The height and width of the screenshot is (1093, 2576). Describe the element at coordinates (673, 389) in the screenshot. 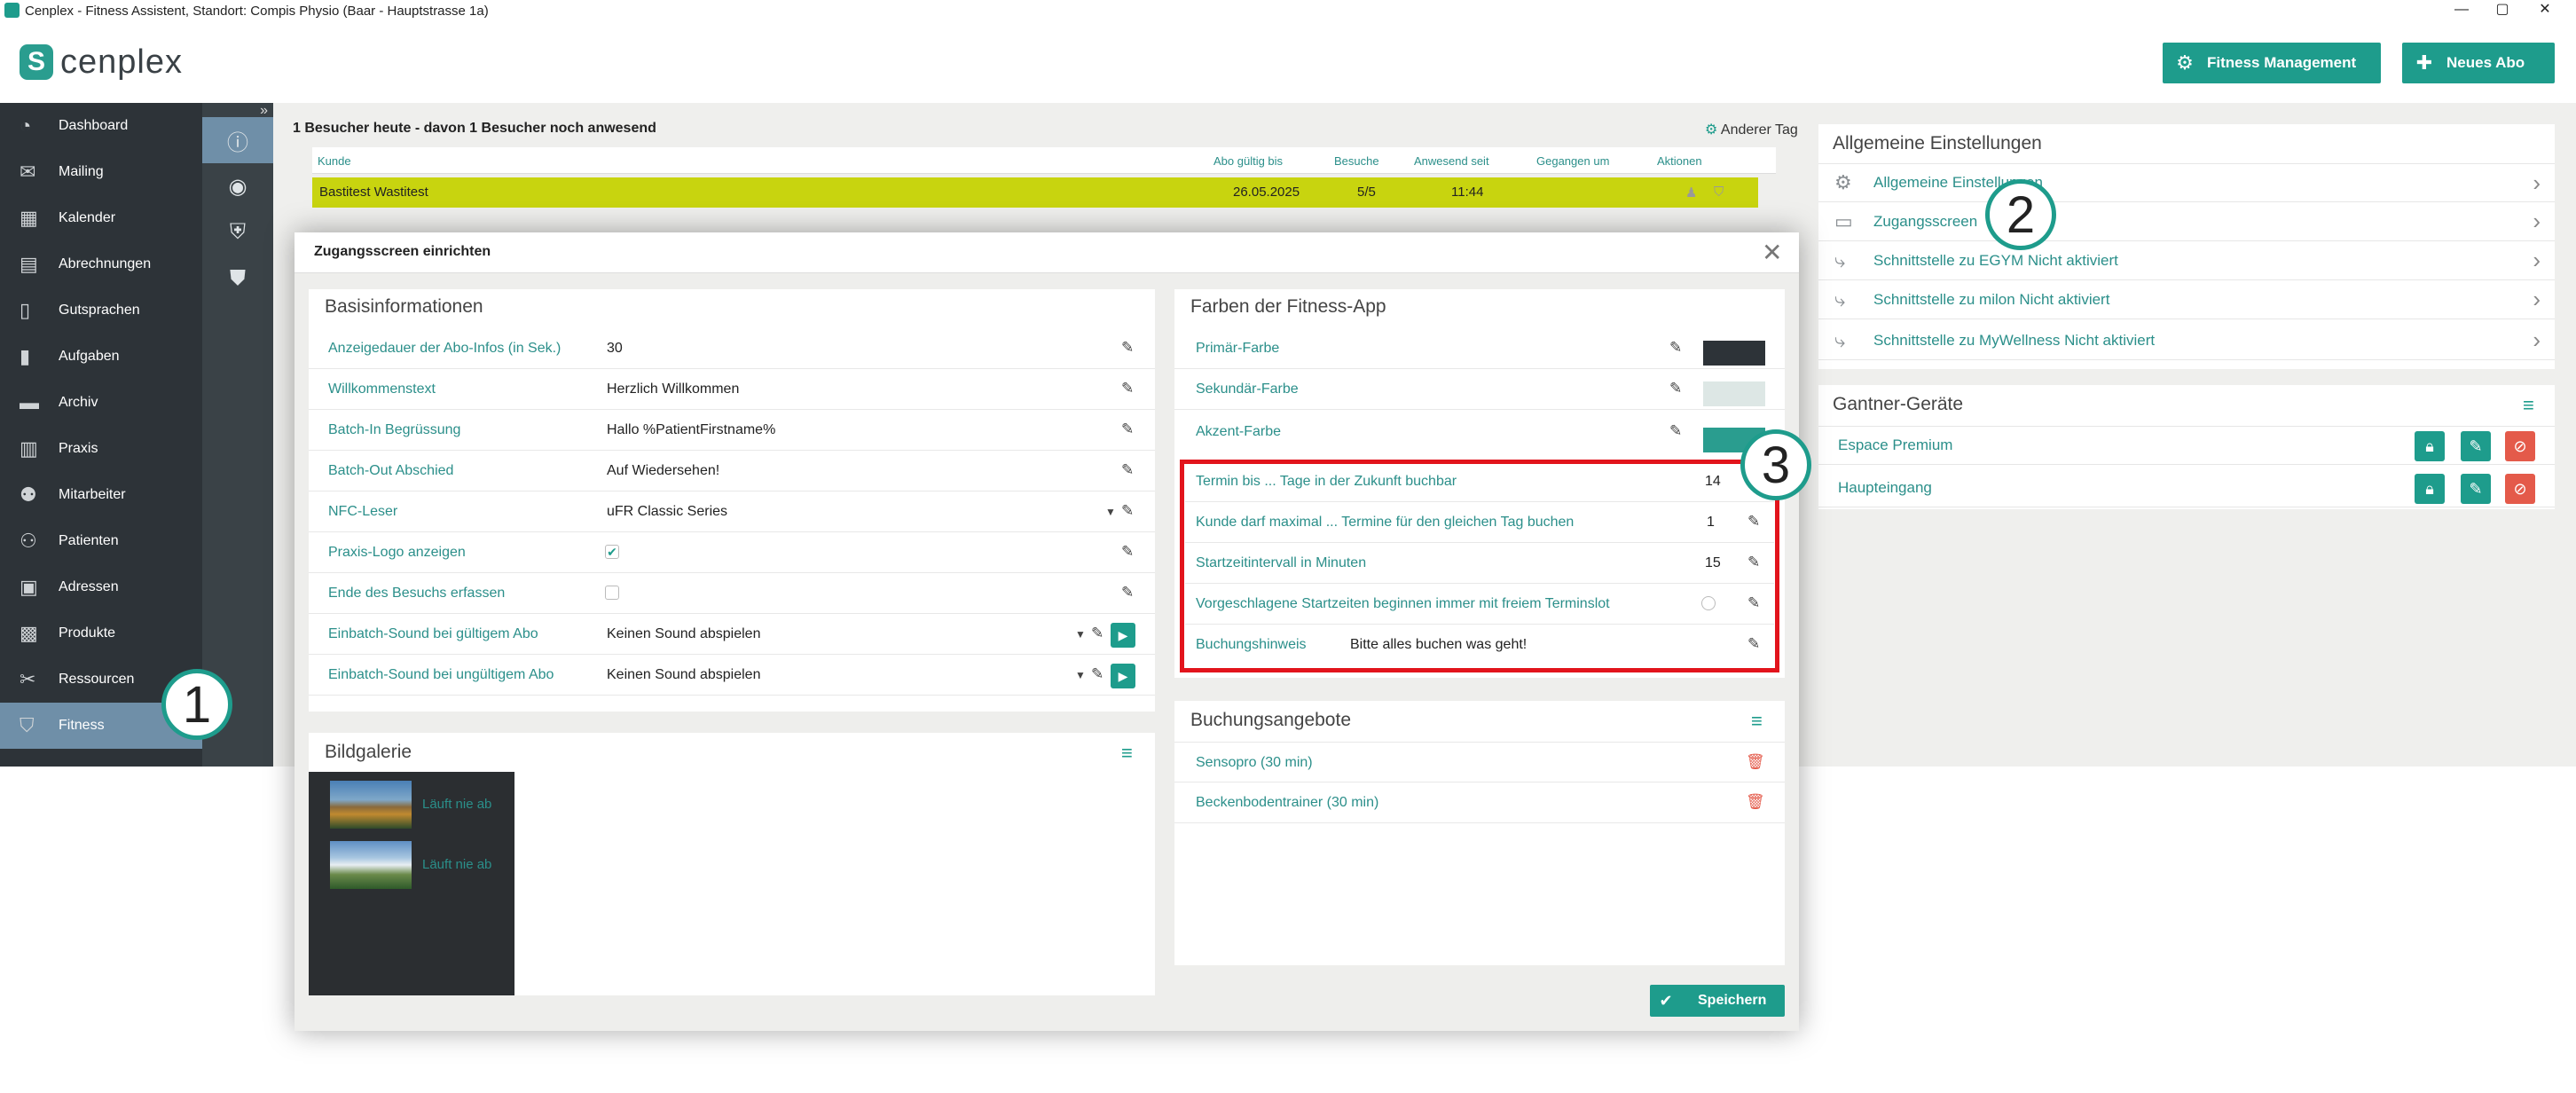

I see `field-value: Herzlich Willkommen` at that location.